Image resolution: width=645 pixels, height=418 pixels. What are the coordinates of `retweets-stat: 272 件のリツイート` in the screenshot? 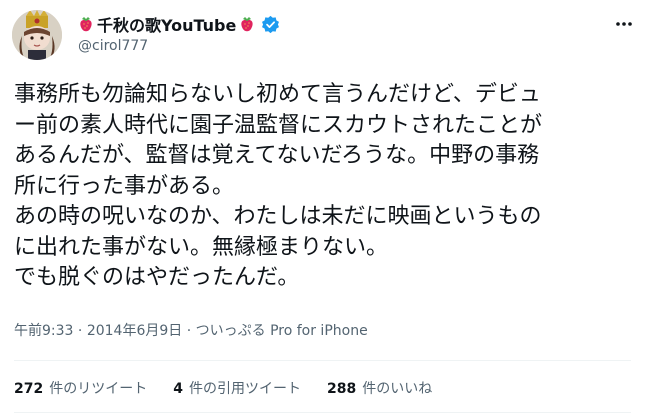 It's located at (80, 388).